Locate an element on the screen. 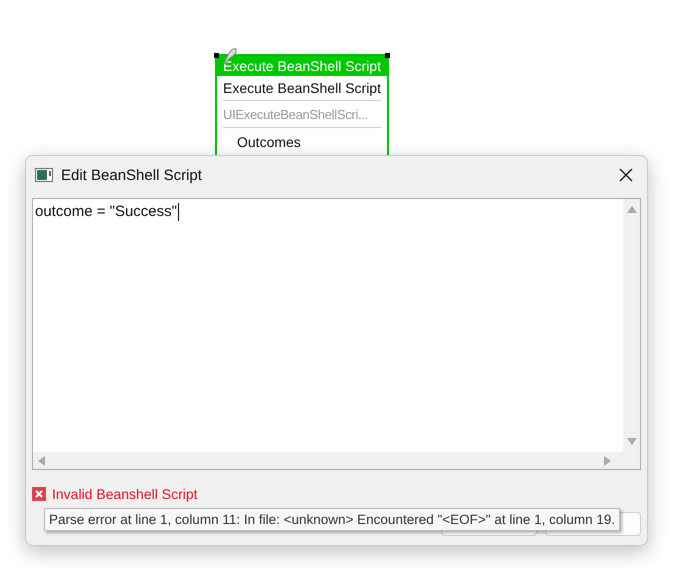 The width and height of the screenshot is (692, 582). node-title: Execute BeanShell Script is located at coordinates (302, 66).